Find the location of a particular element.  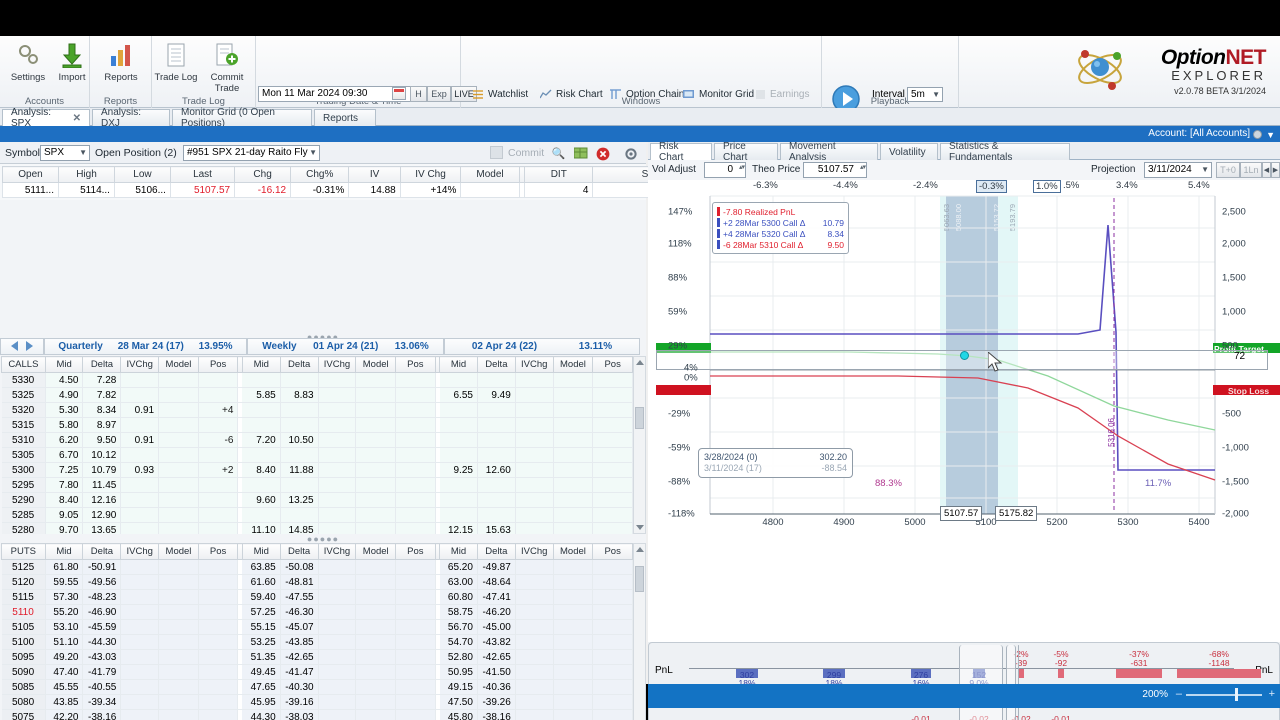

chain-cell: -38.16 is located at coordinates (102, 714).